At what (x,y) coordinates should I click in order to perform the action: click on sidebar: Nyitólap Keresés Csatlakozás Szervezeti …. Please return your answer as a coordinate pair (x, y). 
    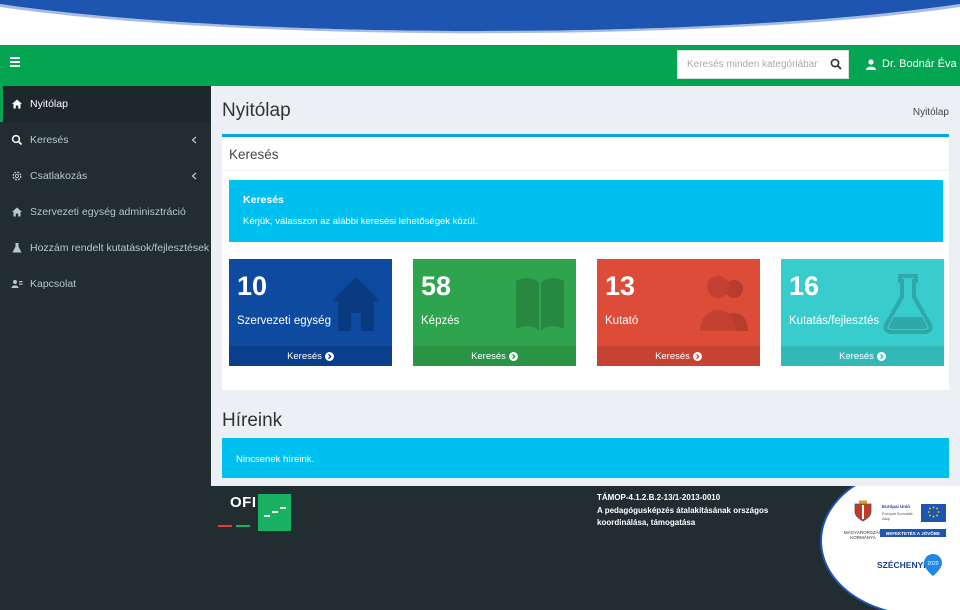
    Looking at the image, I should click on (105, 286).